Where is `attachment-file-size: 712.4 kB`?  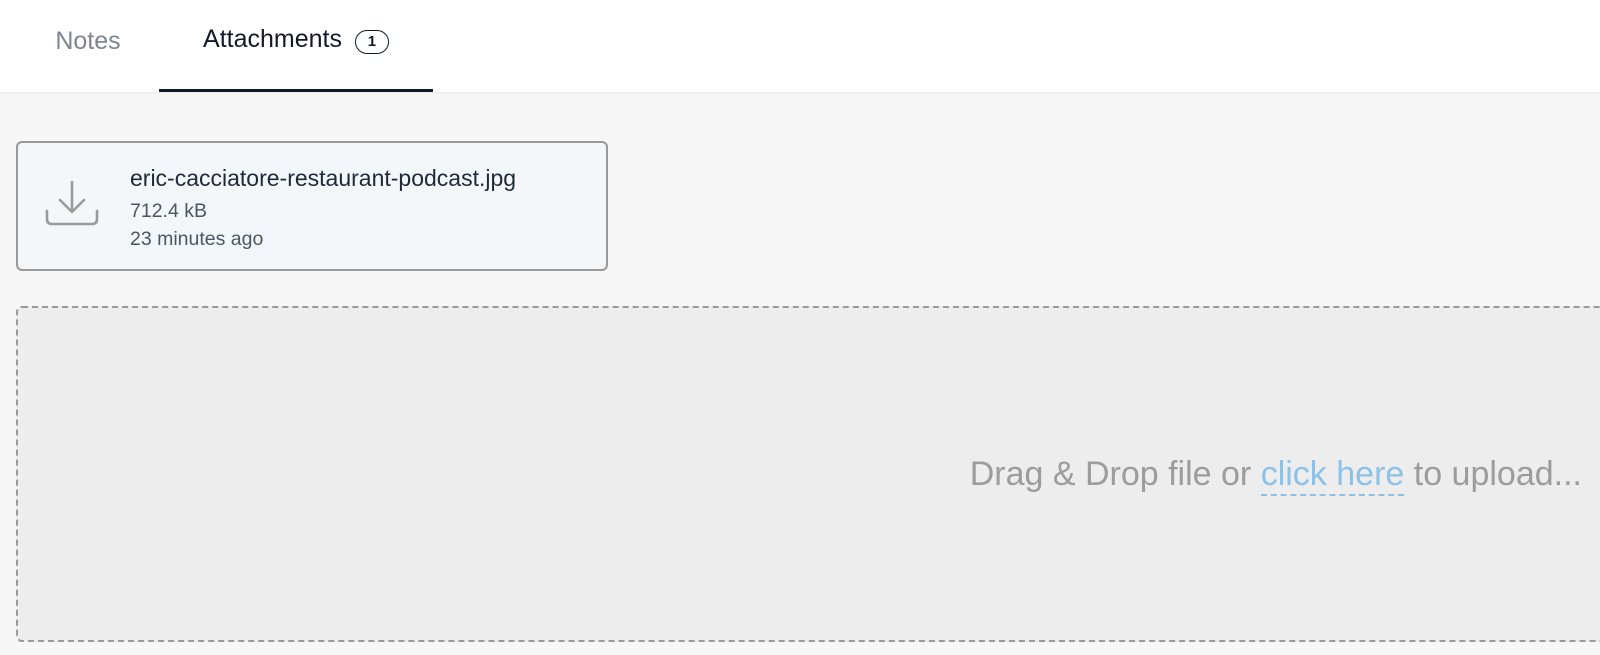 attachment-file-size: 712.4 kB is located at coordinates (168, 211).